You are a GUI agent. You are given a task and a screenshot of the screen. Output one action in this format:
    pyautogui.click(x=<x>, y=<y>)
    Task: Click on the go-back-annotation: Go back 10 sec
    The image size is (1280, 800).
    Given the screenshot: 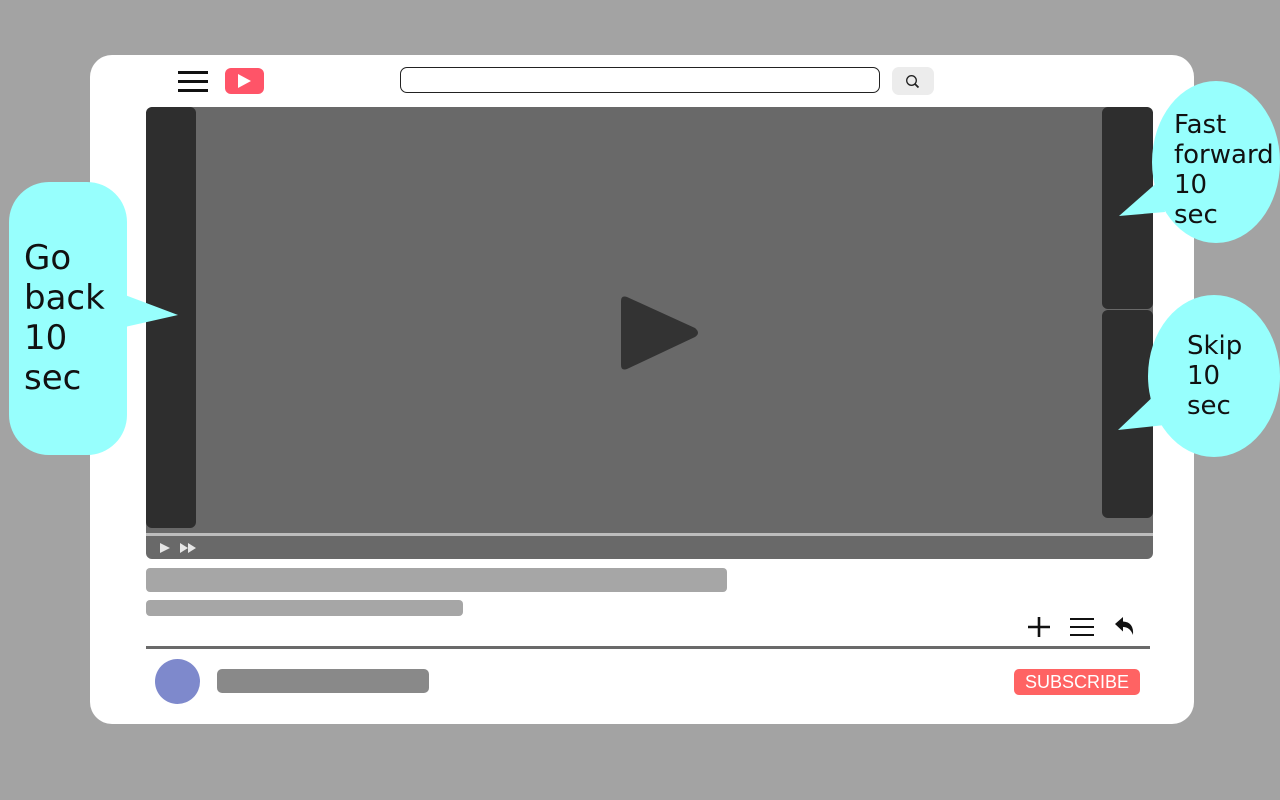 What is the action you would take?
    pyautogui.click(x=64, y=318)
    